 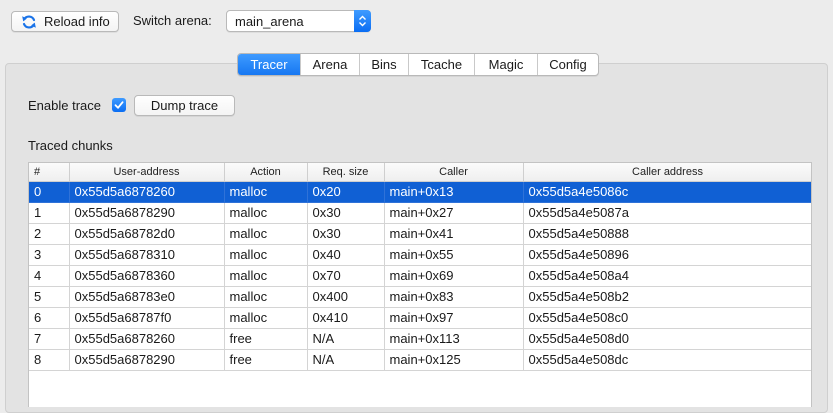 What do you see at coordinates (667, 255) in the screenshot?
I see `cell-caller-address: 0x55d5a4e50896` at bounding box center [667, 255].